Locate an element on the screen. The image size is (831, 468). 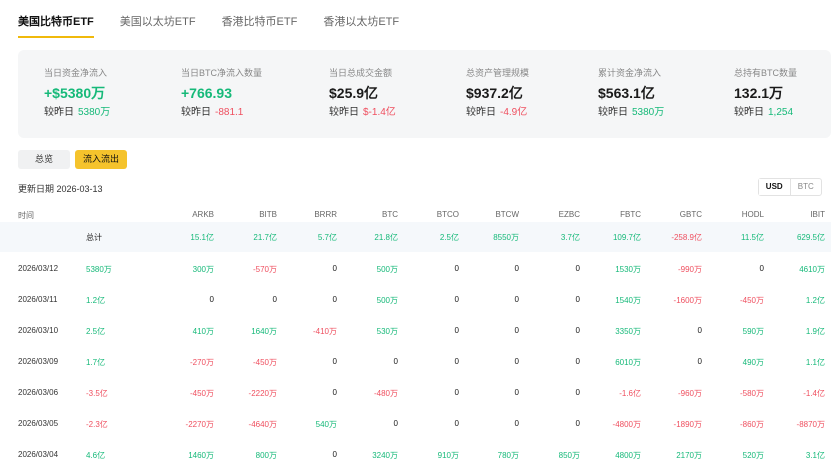
table-cell: 1460万 is located at coordinates (201, 455).